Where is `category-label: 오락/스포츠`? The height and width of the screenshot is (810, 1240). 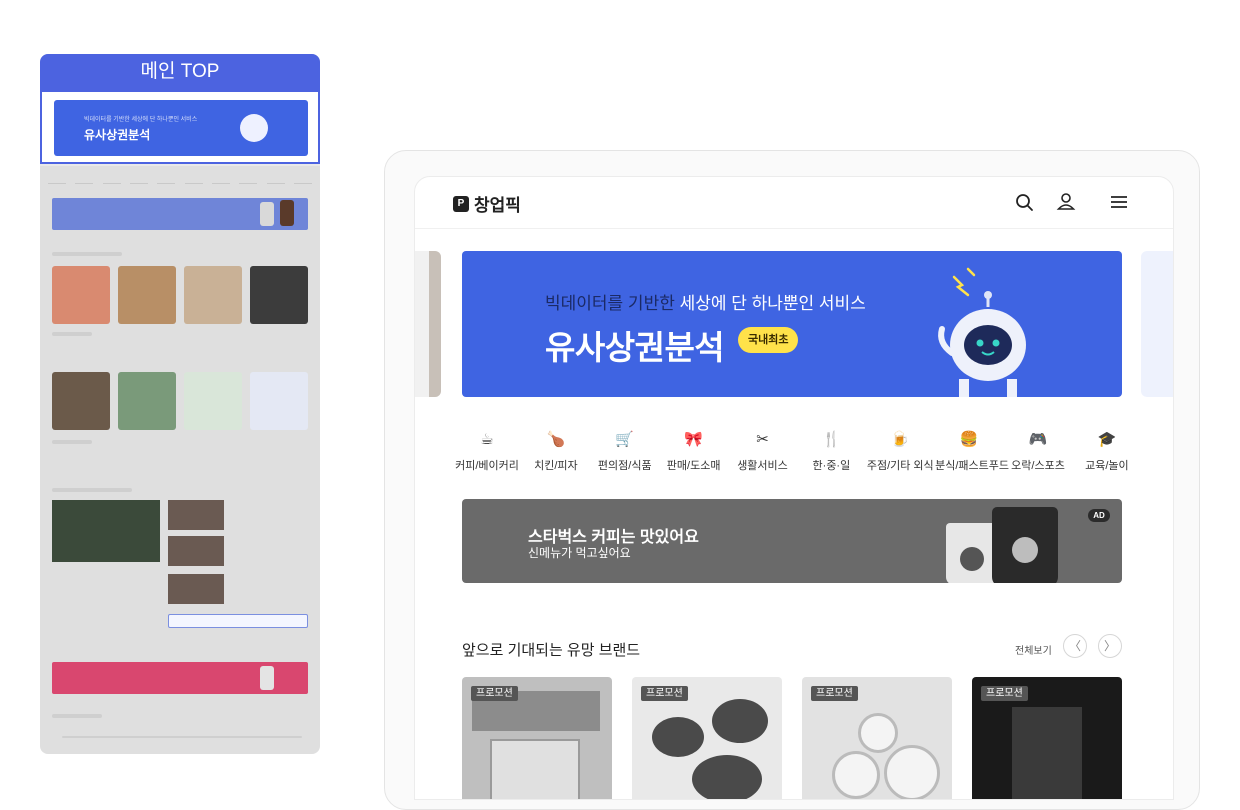
category-label: 오락/스포츠 is located at coordinates (1038, 466).